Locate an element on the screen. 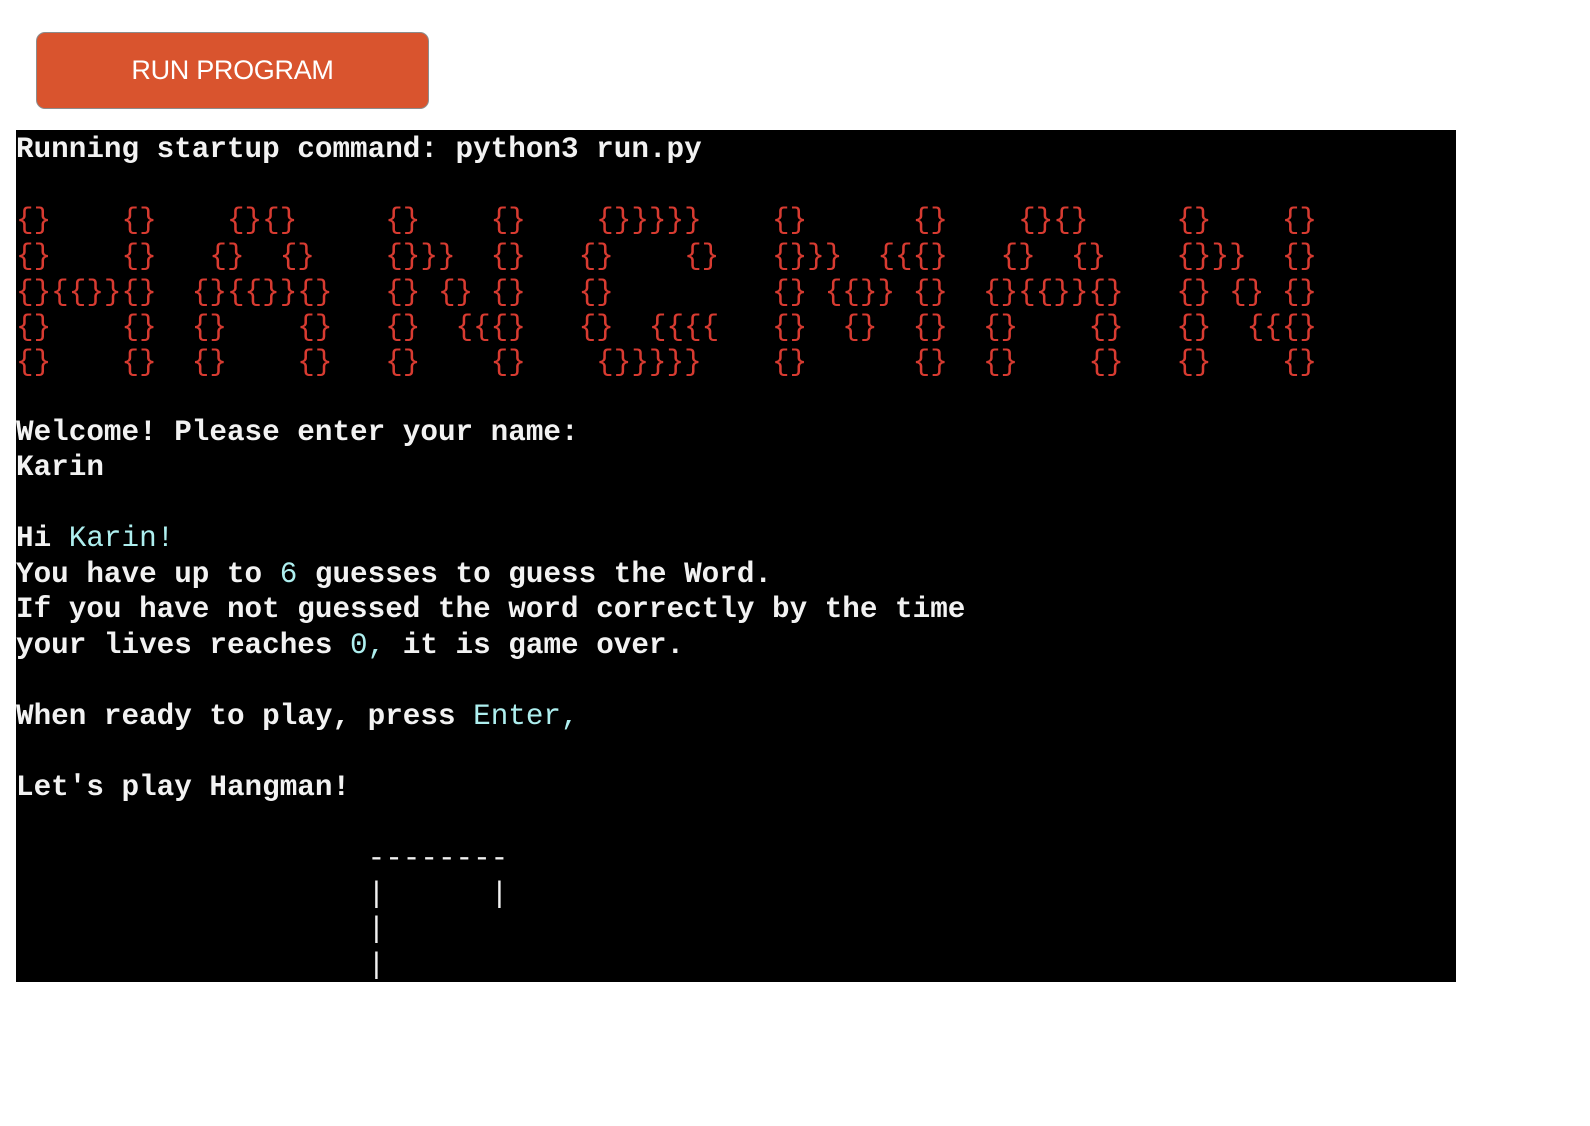 Image resolution: width=1590 pixels, height=1126 pixels. ready-prefix: When ready to play, press is located at coordinates (245, 716).